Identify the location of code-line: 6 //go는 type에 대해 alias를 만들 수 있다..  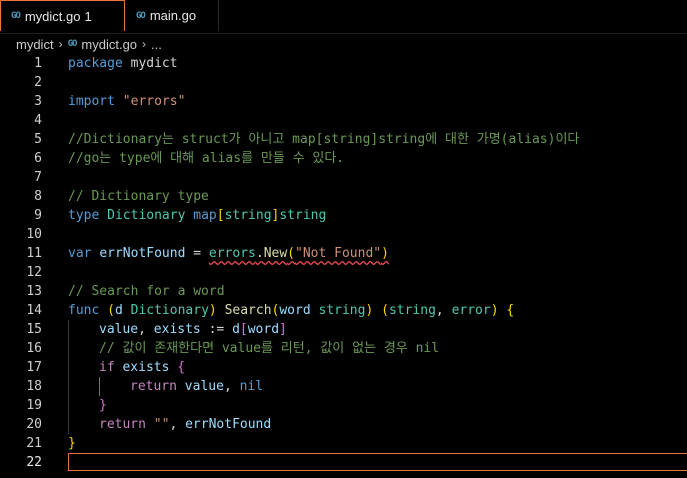
(343, 158).